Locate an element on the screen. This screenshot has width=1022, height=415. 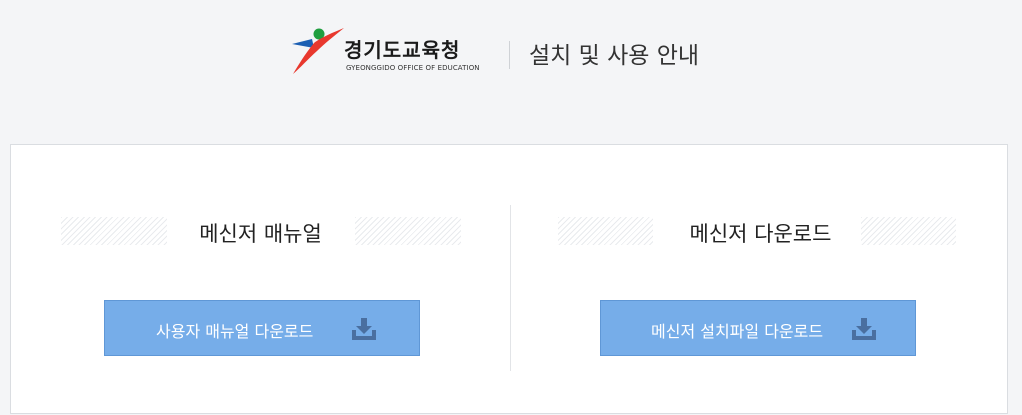
page-title: 설치 및 사용 안내 is located at coordinates (614, 56).